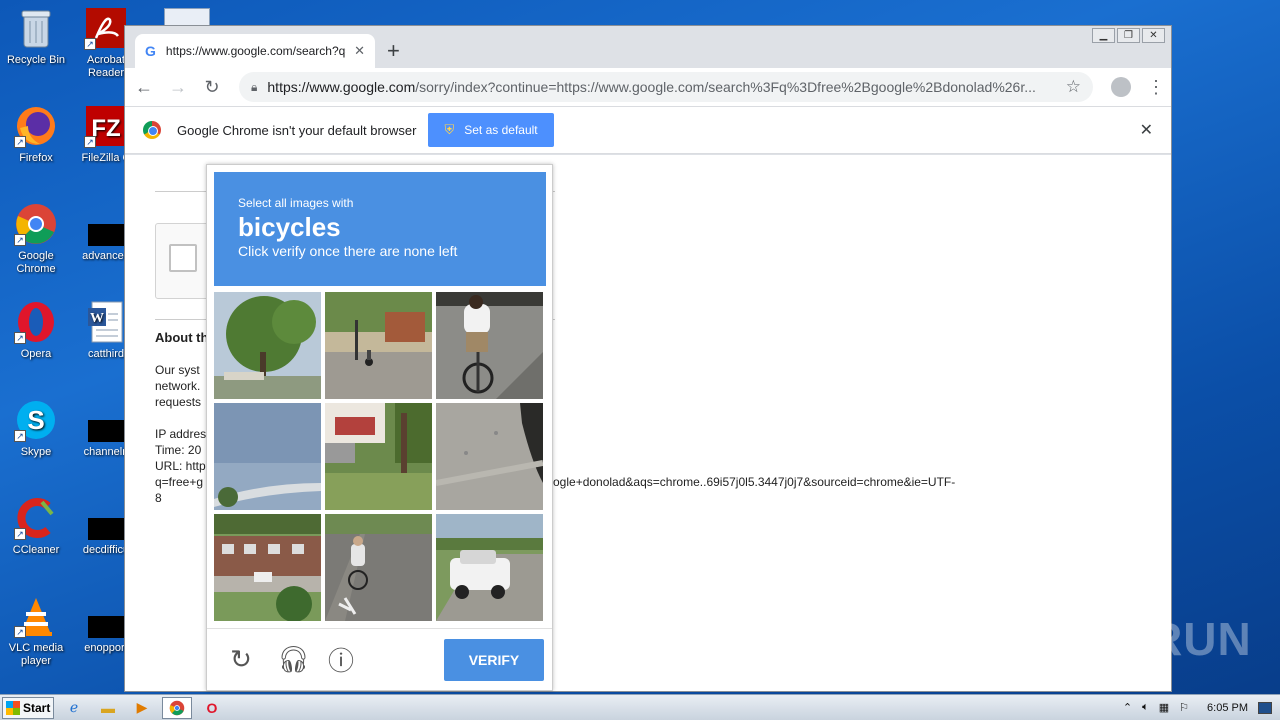  Describe the element at coordinates (1144, 639) in the screenshot. I see `watermark: ANY RUN` at that location.